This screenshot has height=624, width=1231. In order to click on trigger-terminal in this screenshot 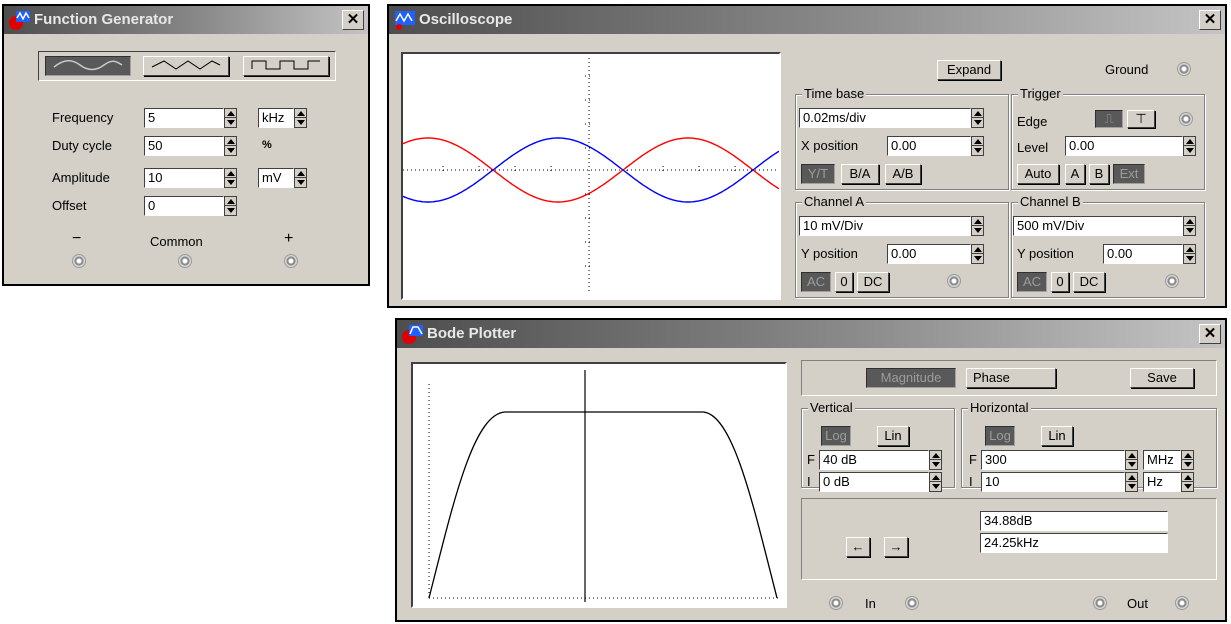, I will do `click(1186, 119)`.